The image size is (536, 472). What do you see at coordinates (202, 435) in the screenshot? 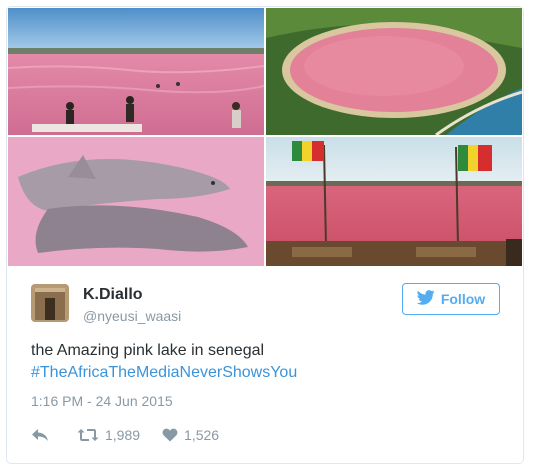
I see `like-count: 1,526` at bounding box center [202, 435].